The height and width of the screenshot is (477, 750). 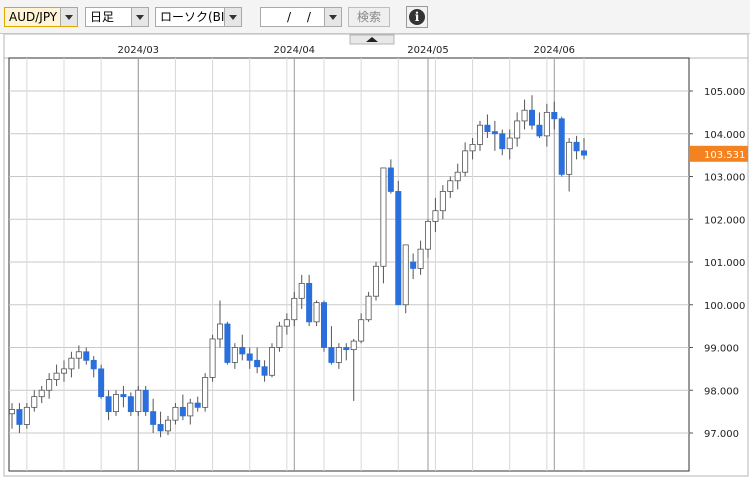 What do you see at coordinates (295, 50) in the screenshot?
I see `x-tick-label: 2024/04` at bounding box center [295, 50].